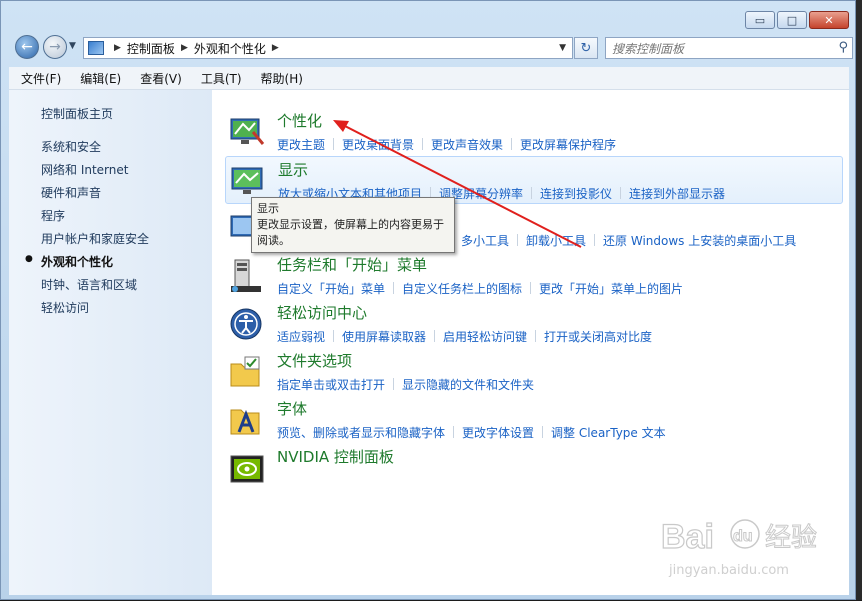  I want to click on link-low-vision: 适应弱视, so click(301, 337).